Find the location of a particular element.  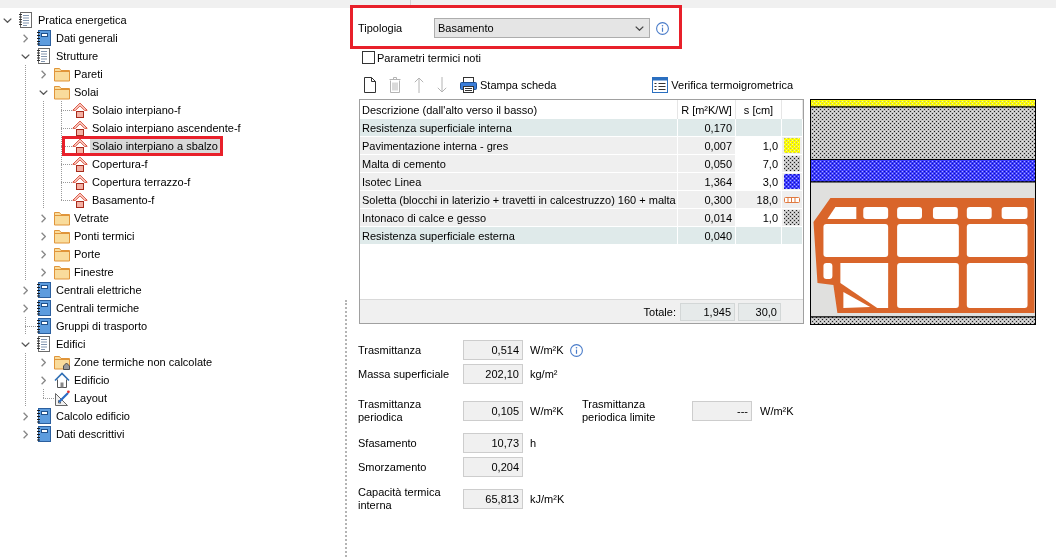

tree-item: Gruppi di trasporto is located at coordinates (102, 326).